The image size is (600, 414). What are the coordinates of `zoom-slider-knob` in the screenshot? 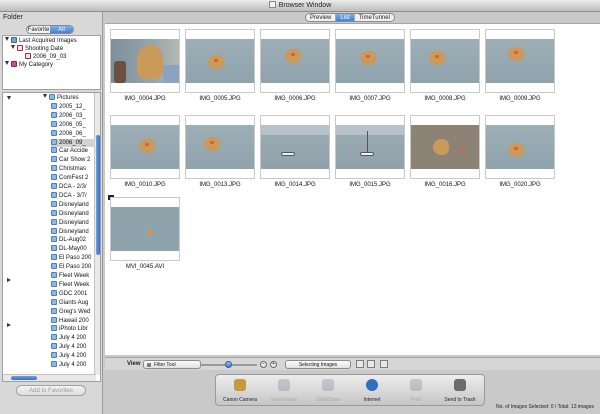 It's located at (228, 364).